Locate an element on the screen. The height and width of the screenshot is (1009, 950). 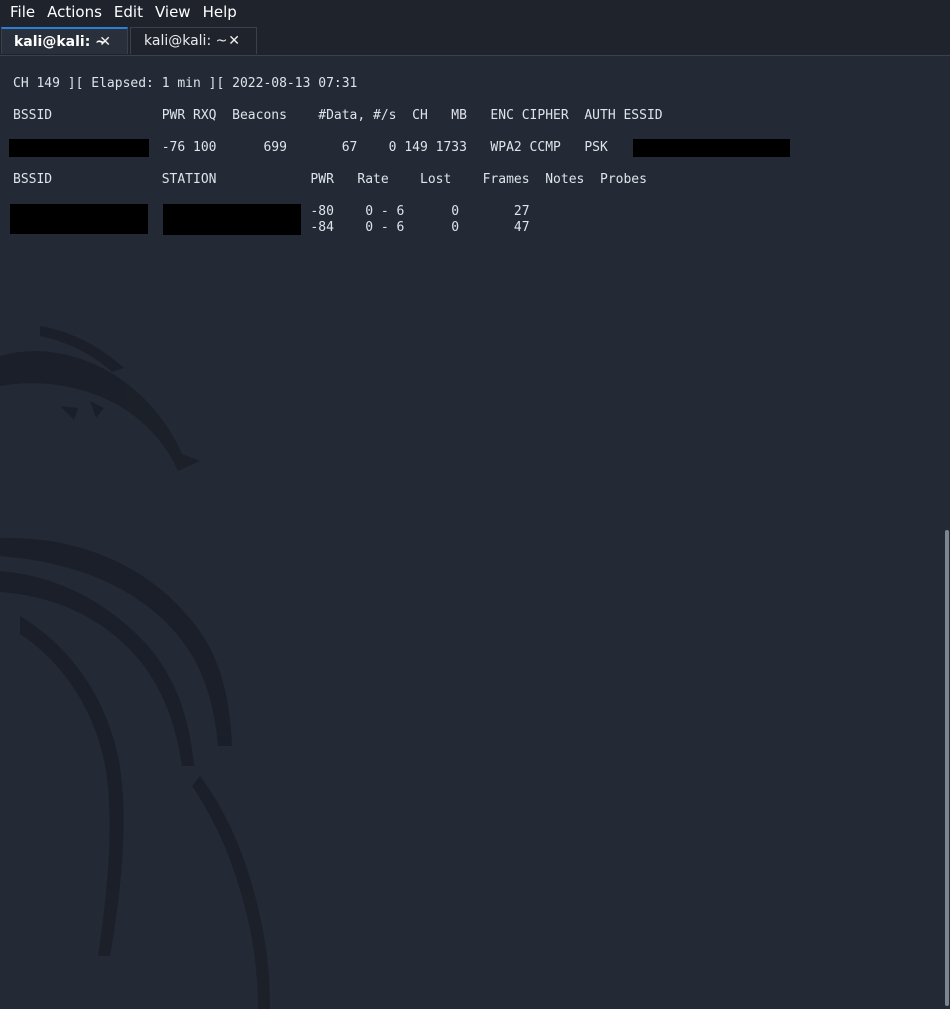
menu-edit: Edit is located at coordinates (128, 12).